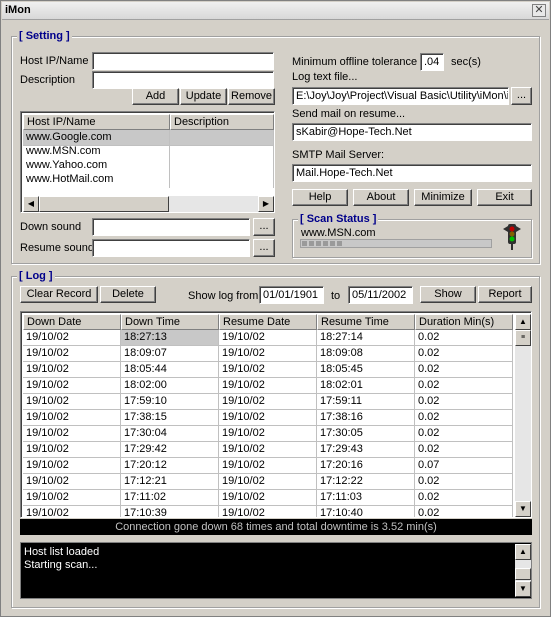  Describe the element at coordinates (170, 370) in the screenshot. I see `log-cell: 18:05:44` at that location.